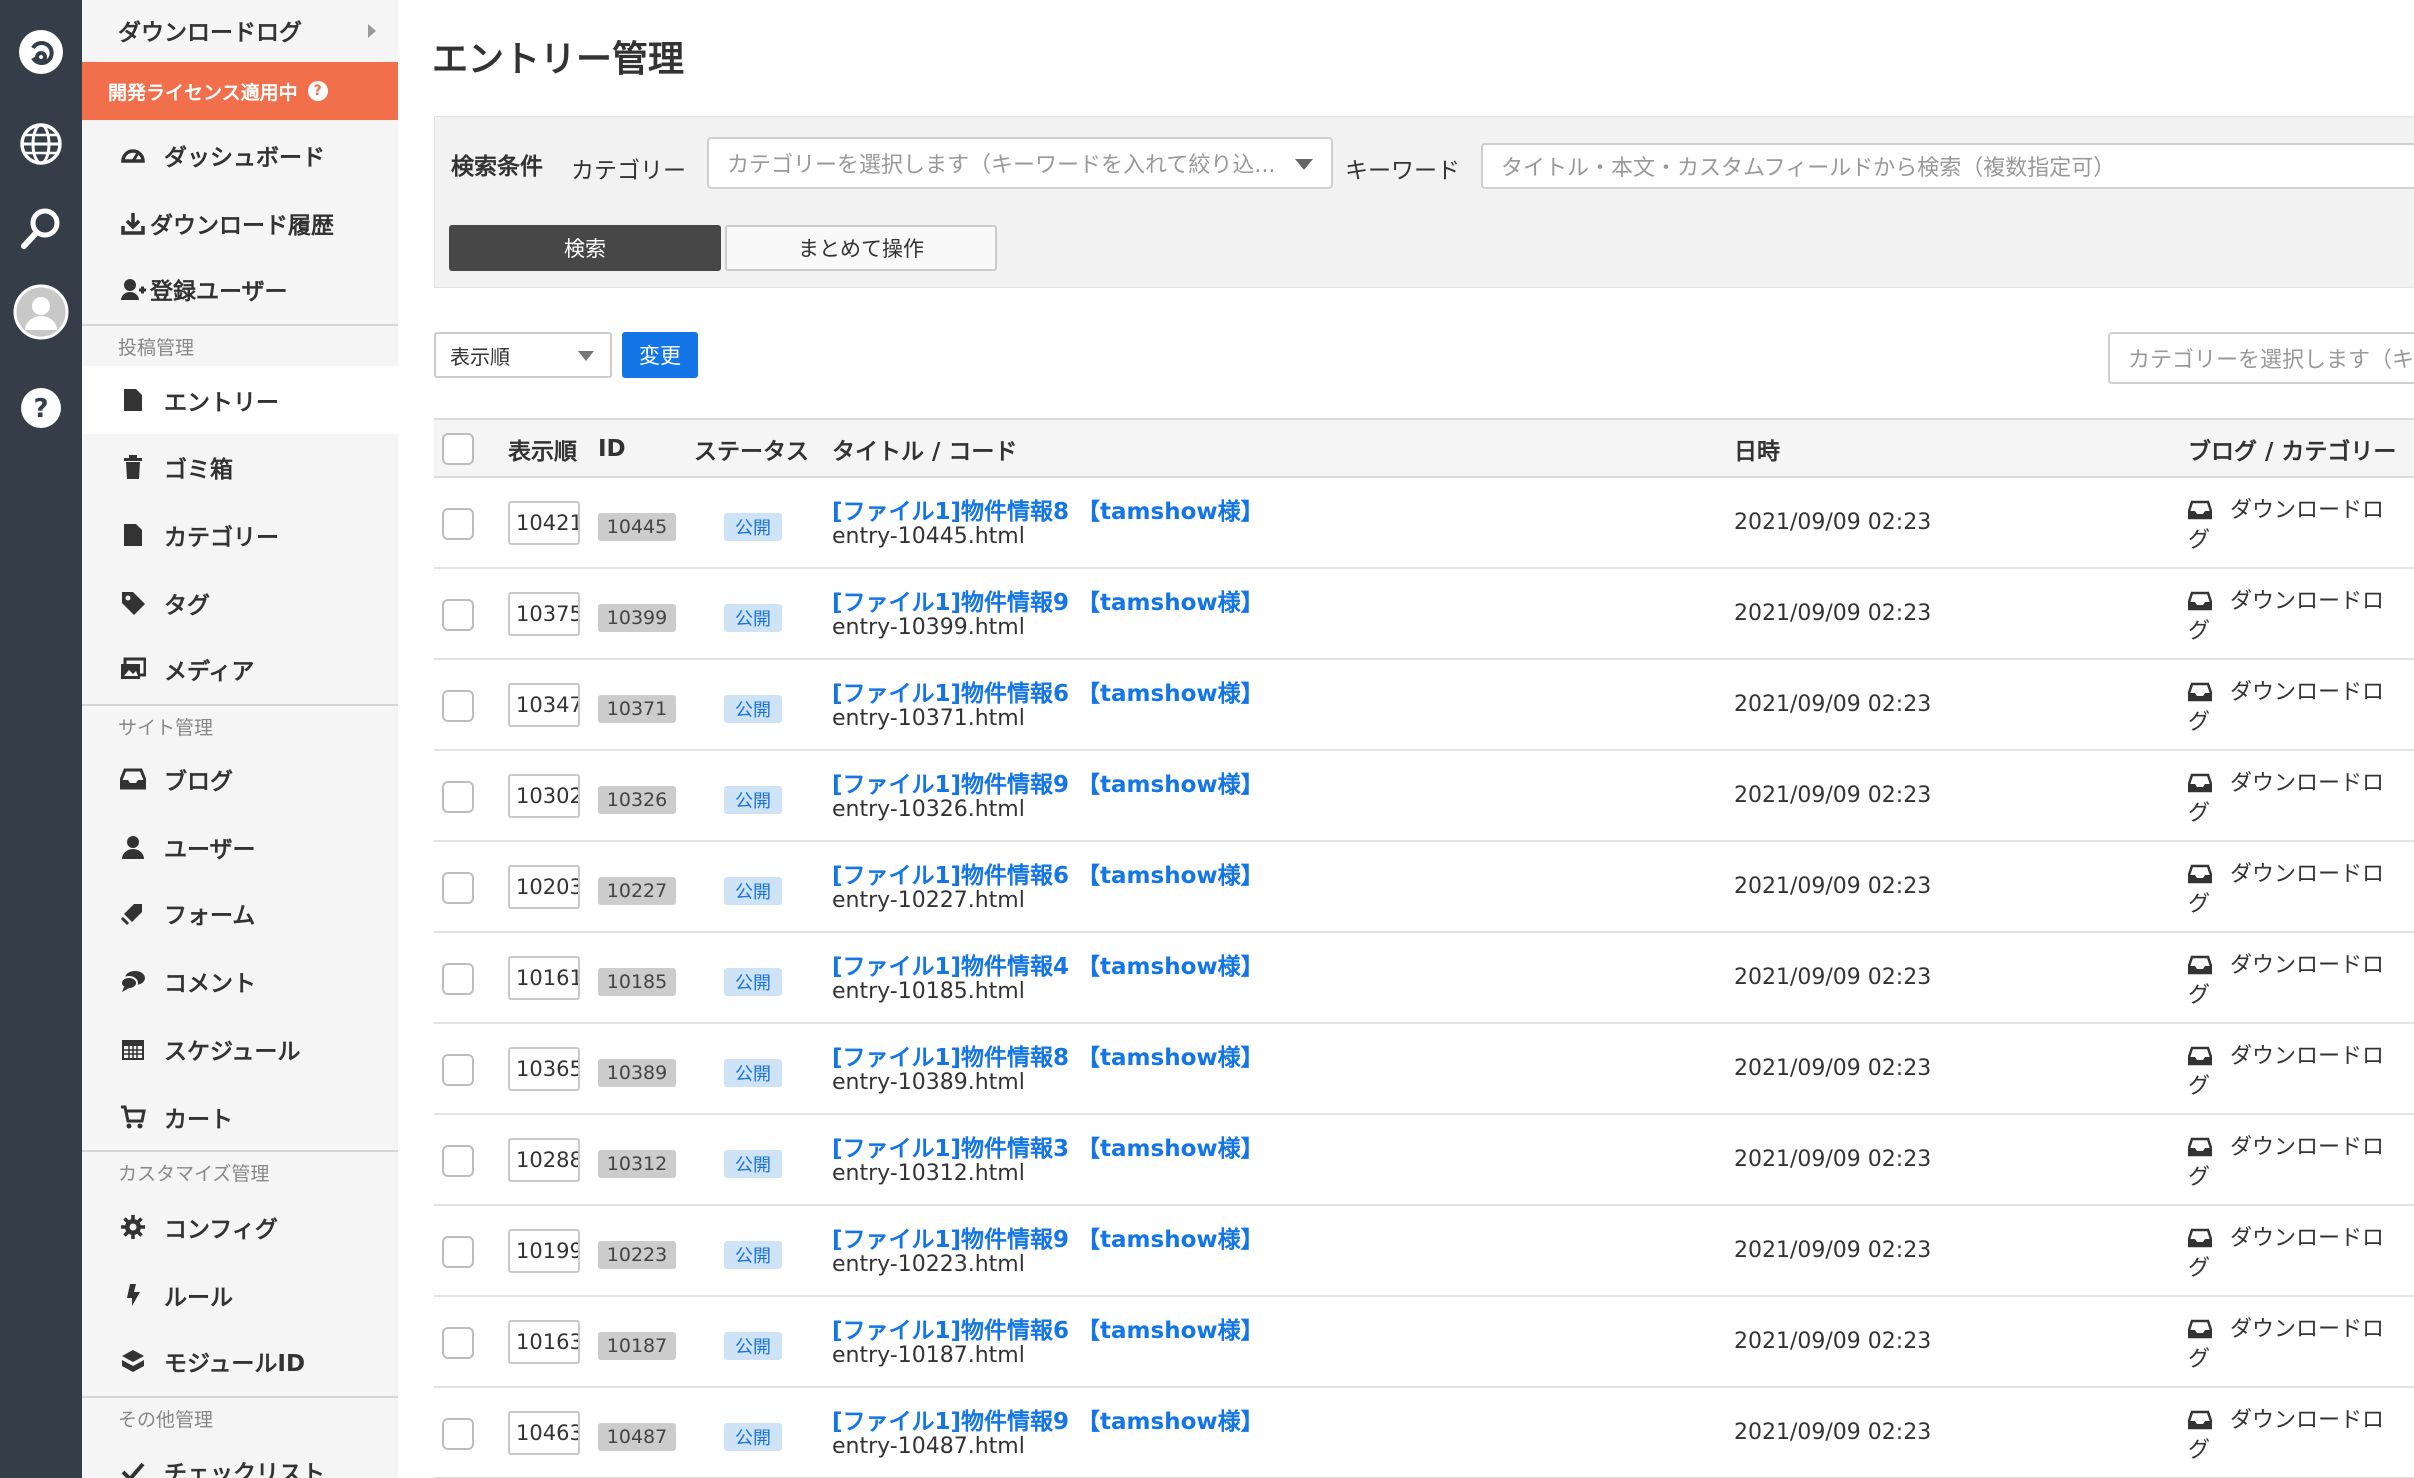 This screenshot has width=2414, height=1478. Describe the element at coordinates (240, 467) in the screenshot. I see `sidebar-item-trash: ゴミ箱` at that location.